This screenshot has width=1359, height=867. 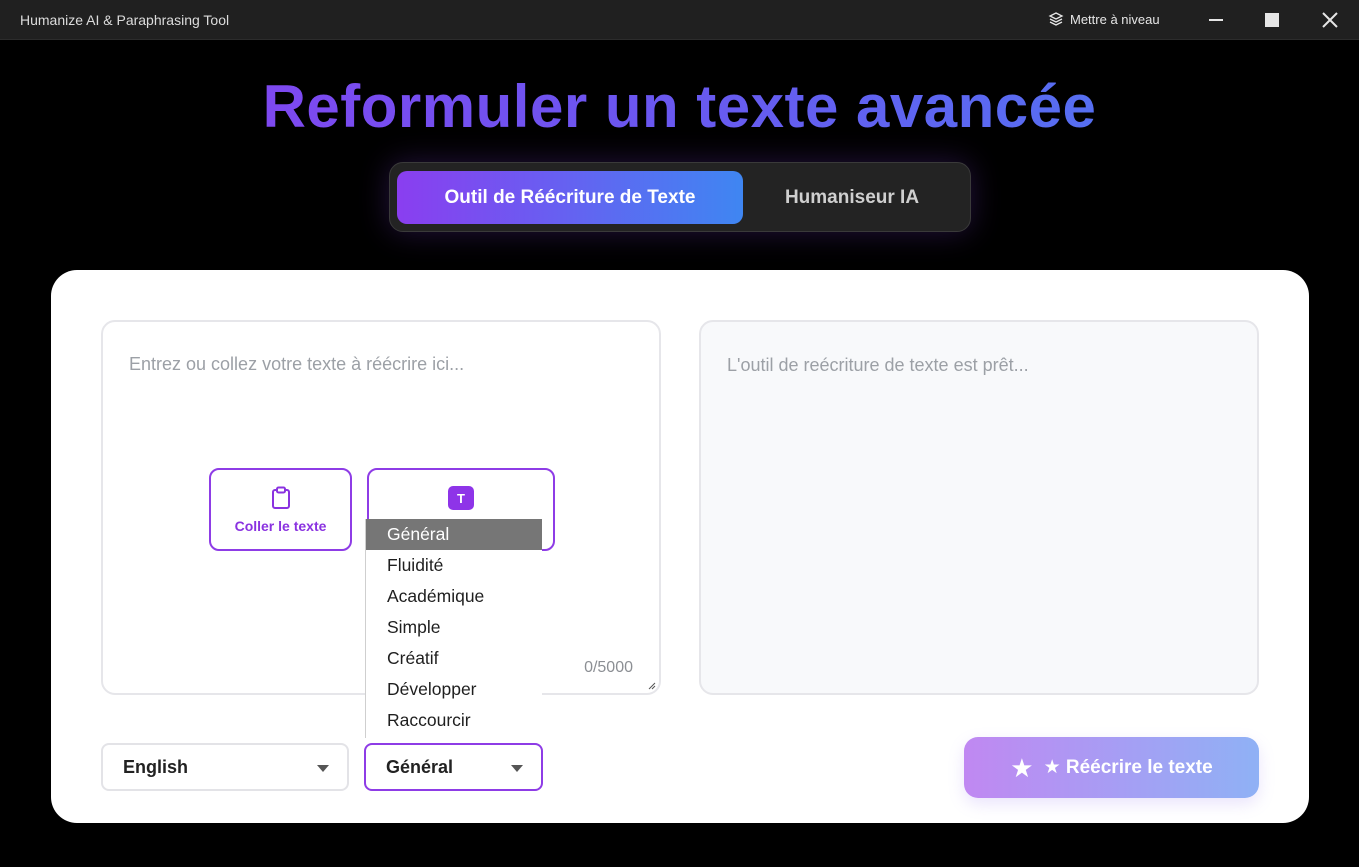 I want to click on minimize-button, so click(x=1216, y=20).